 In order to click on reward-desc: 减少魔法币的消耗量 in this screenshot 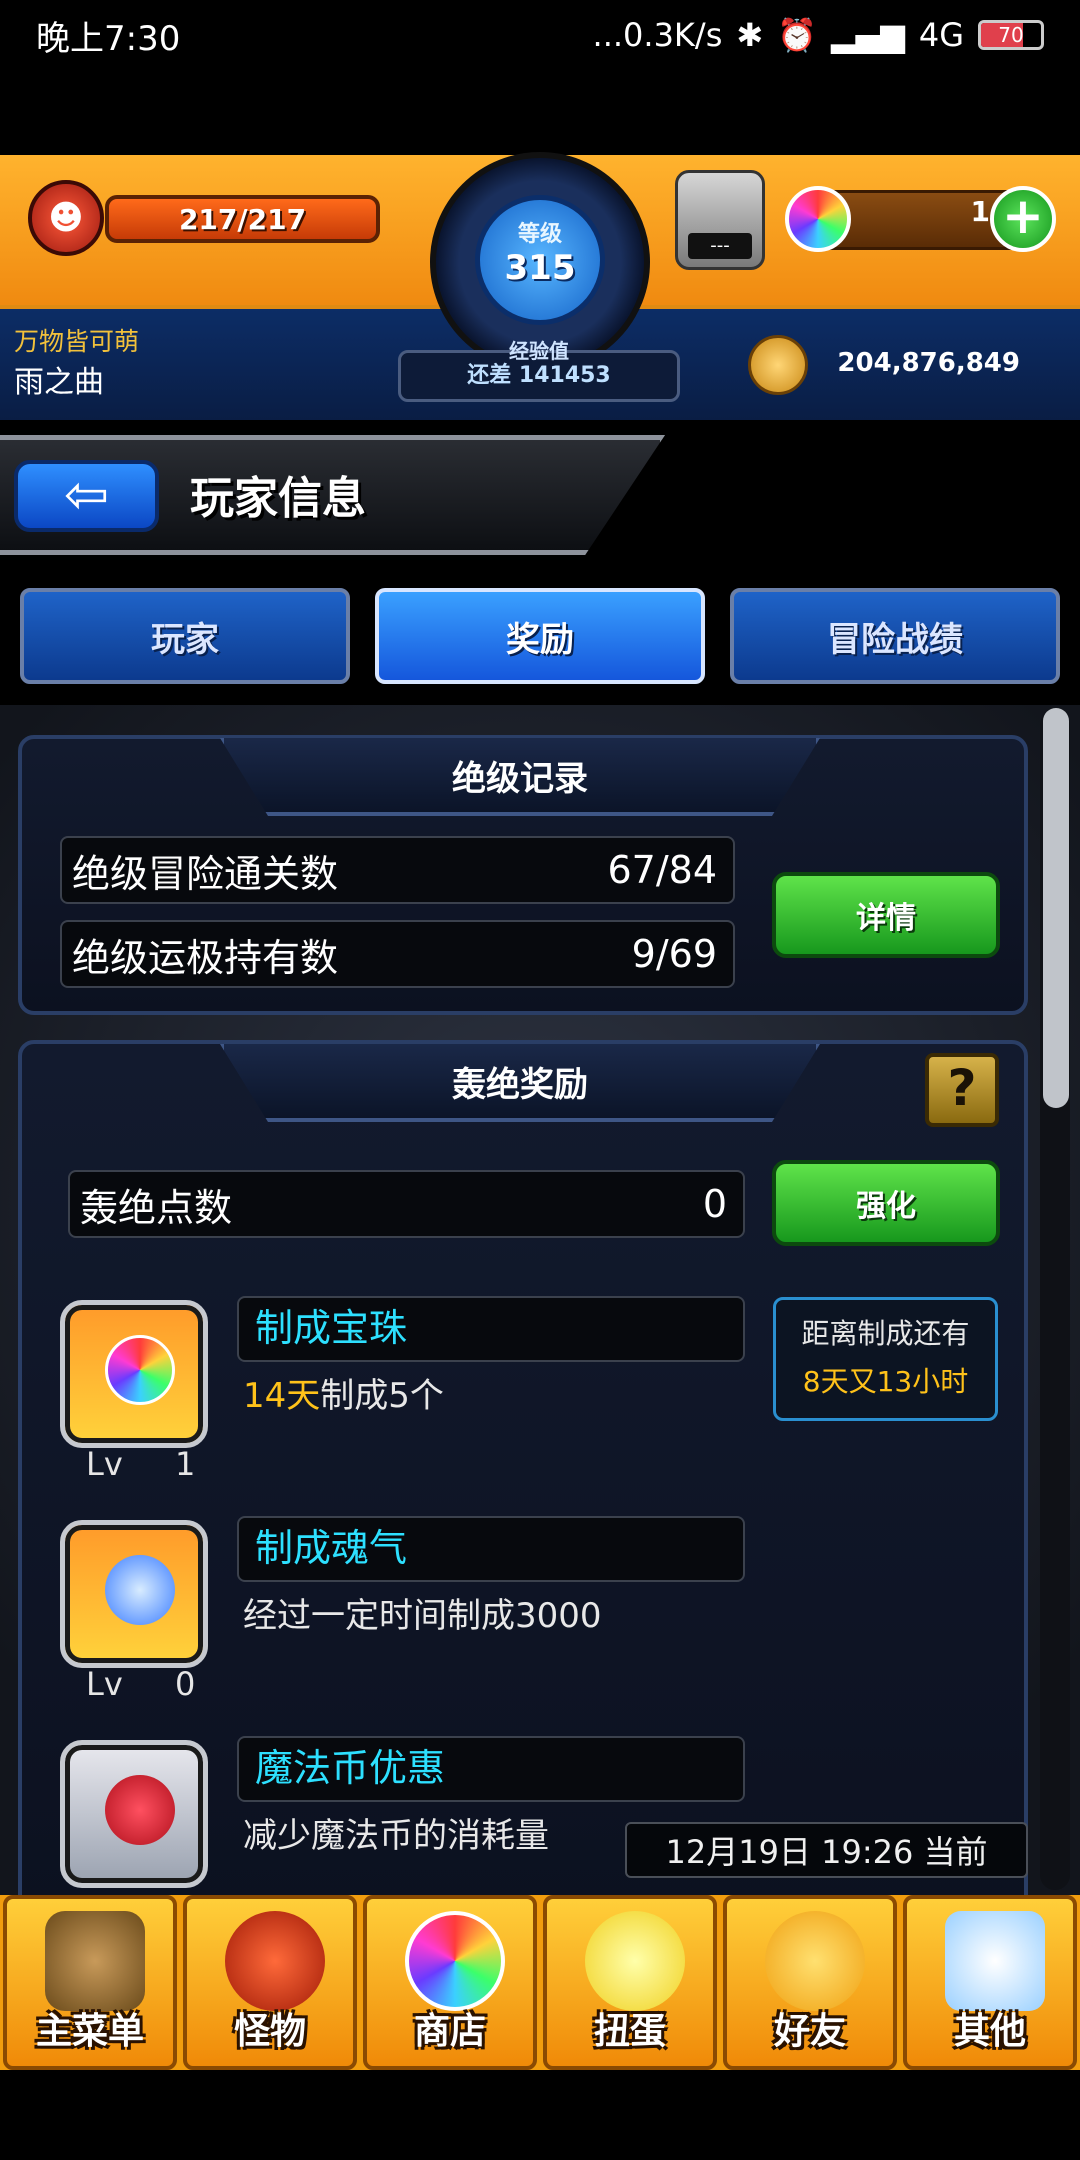, I will do `click(396, 1836)`.